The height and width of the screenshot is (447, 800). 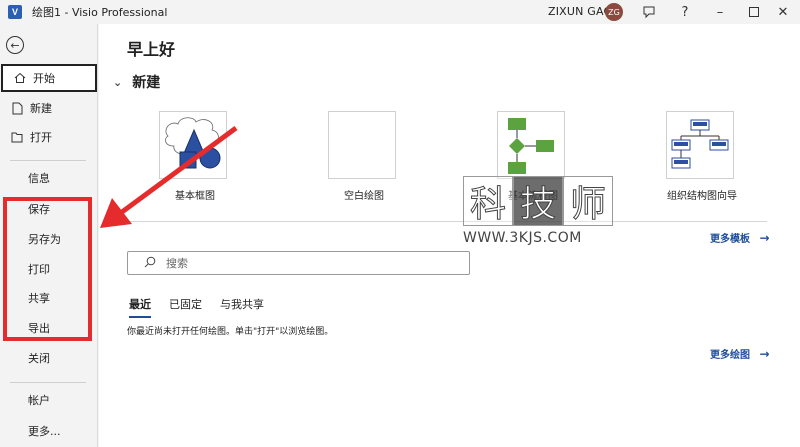 I want to click on watermark-url: WWW.3KJS.COM, so click(x=522, y=238).